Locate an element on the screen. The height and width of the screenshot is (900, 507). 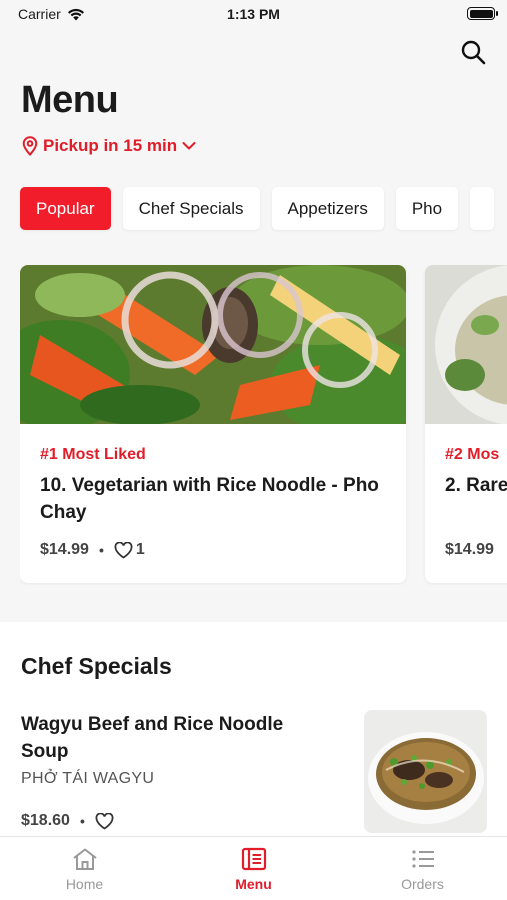
tab-label: Pho is located at coordinates (427, 208).